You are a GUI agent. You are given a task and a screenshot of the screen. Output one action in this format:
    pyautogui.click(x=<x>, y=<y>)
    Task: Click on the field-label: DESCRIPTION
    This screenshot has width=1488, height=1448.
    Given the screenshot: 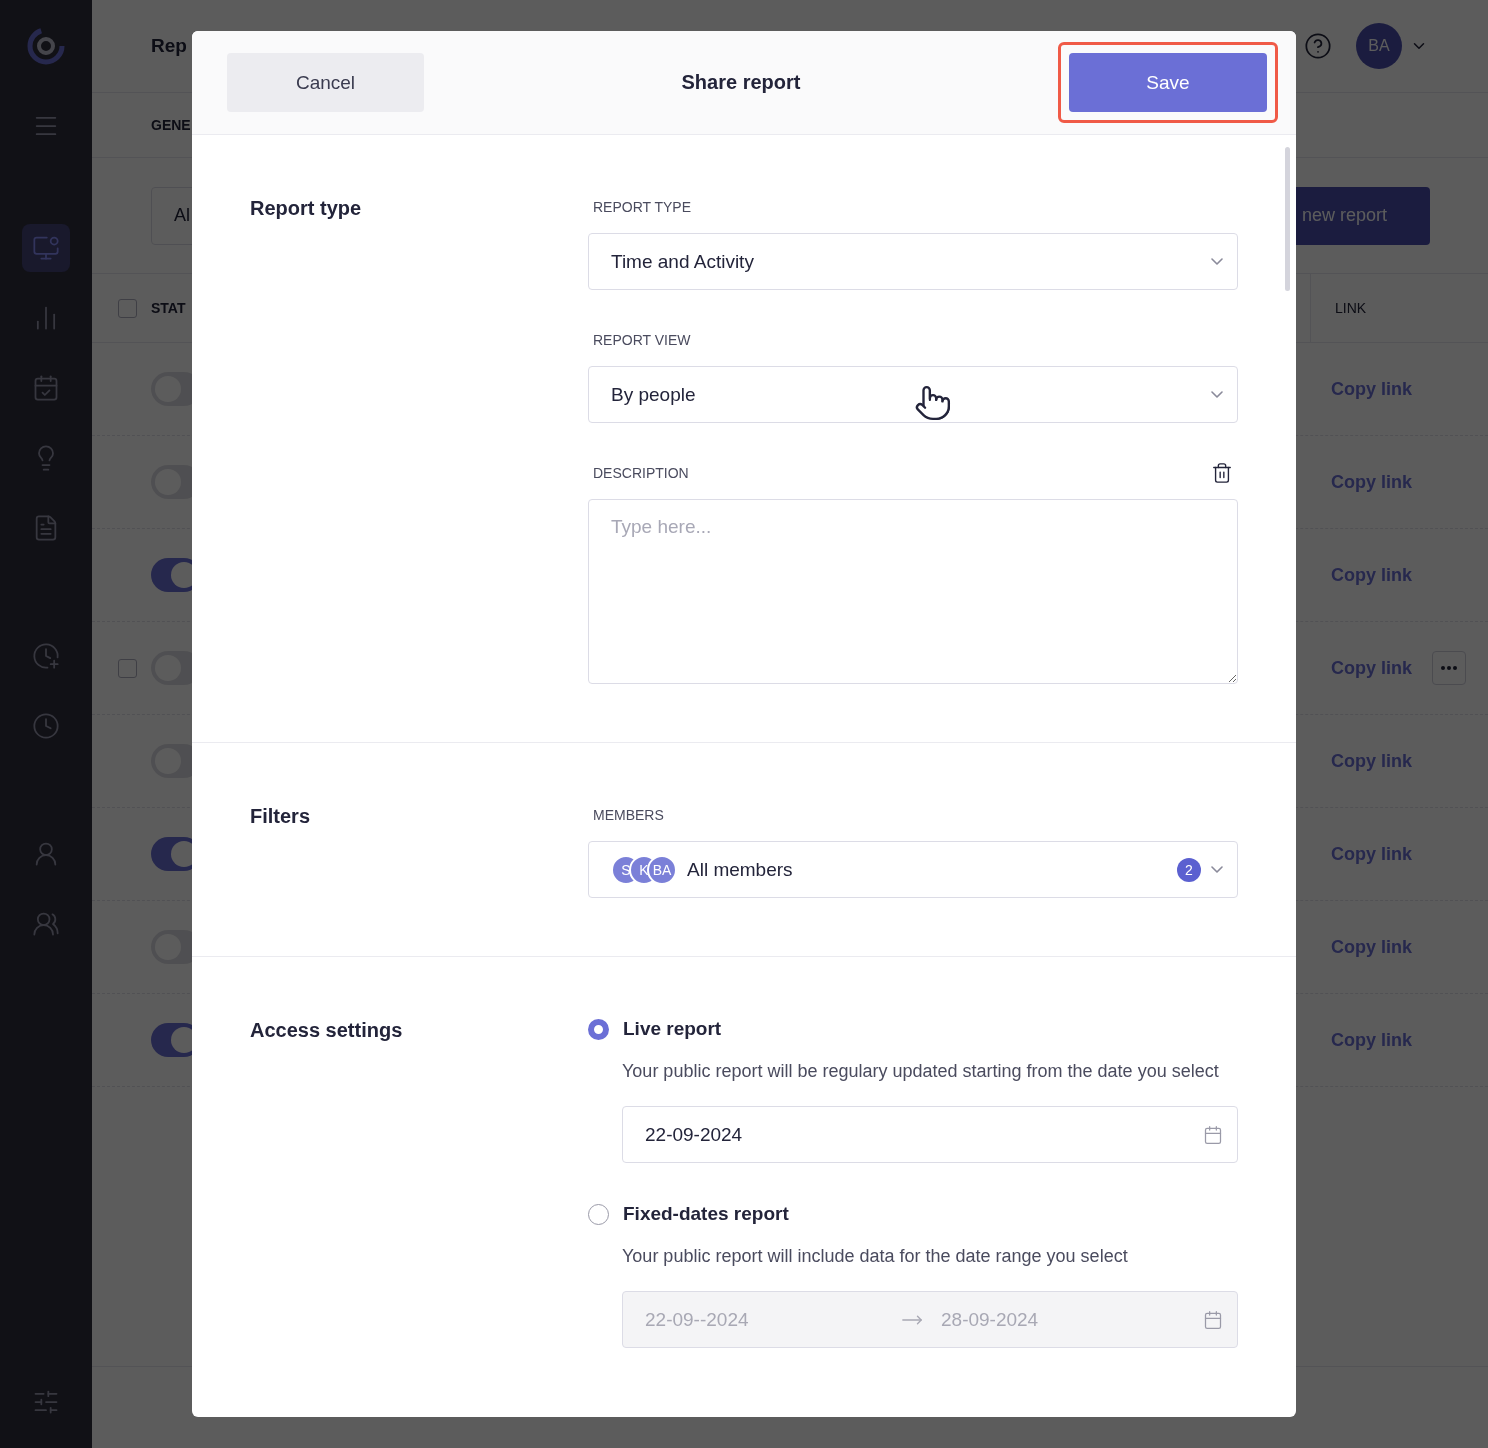 What is the action you would take?
    pyautogui.click(x=641, y=473)
    